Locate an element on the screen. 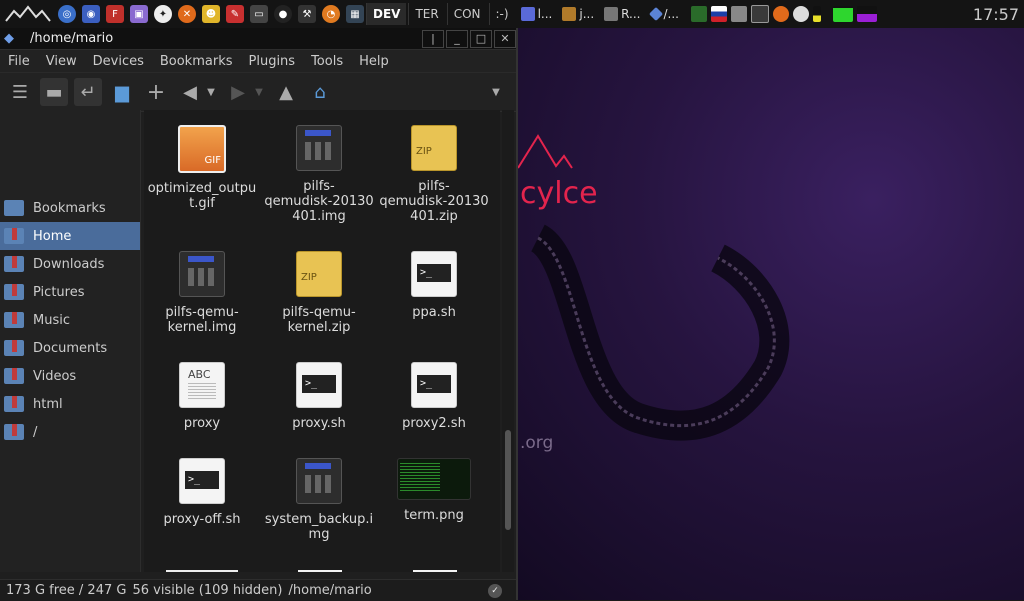 The height and width of the screenshot is (601, 1024). sidebar-item-label: Home is located at coordinates (52, 236).